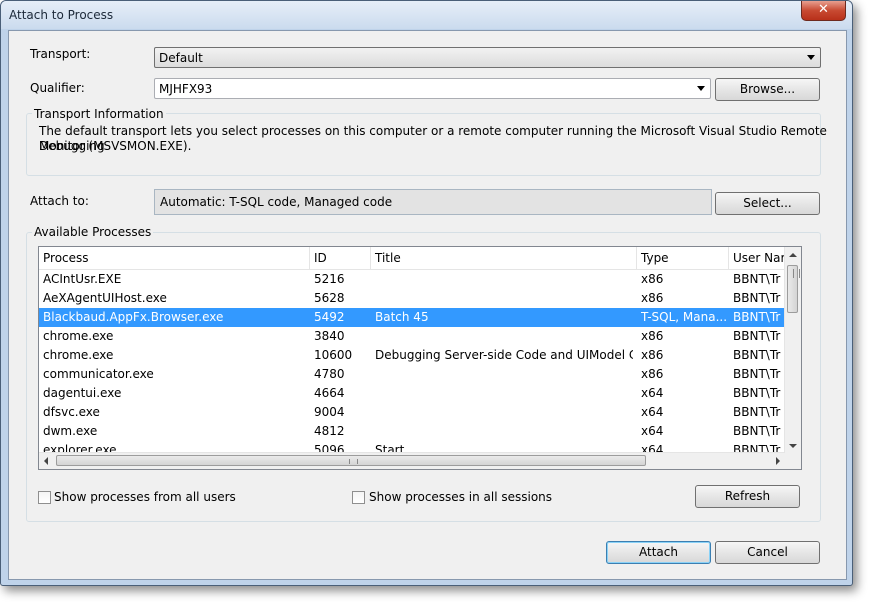 The image size is (869, 602). I want to click on transport-label: Transport:, so click(60, 54).